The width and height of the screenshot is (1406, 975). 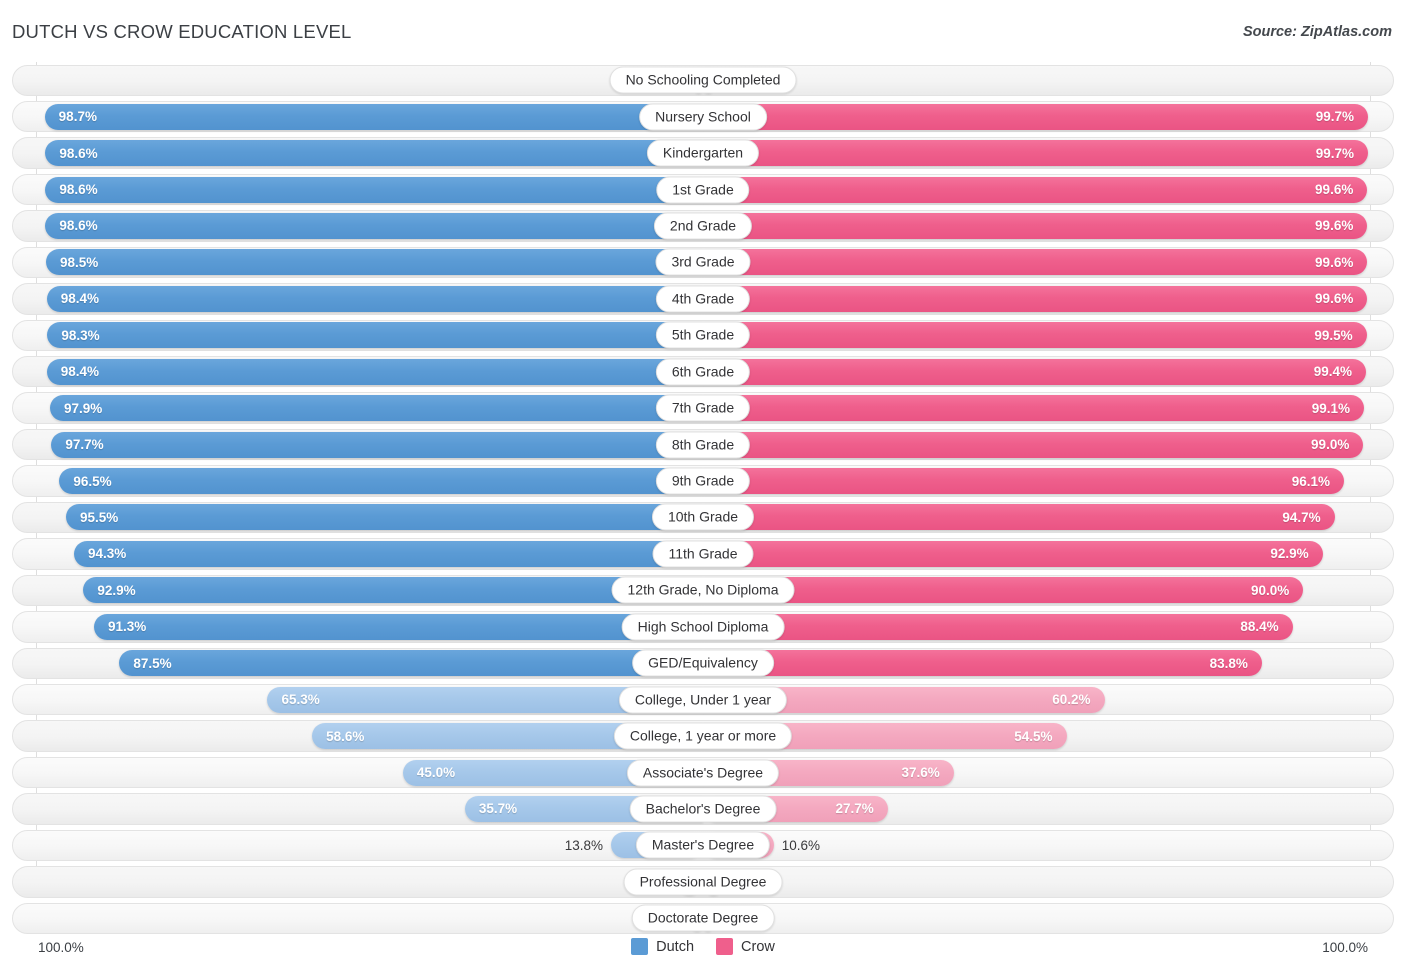 I want to click on category-label: Master's Degree, so click(x=703, y=845).